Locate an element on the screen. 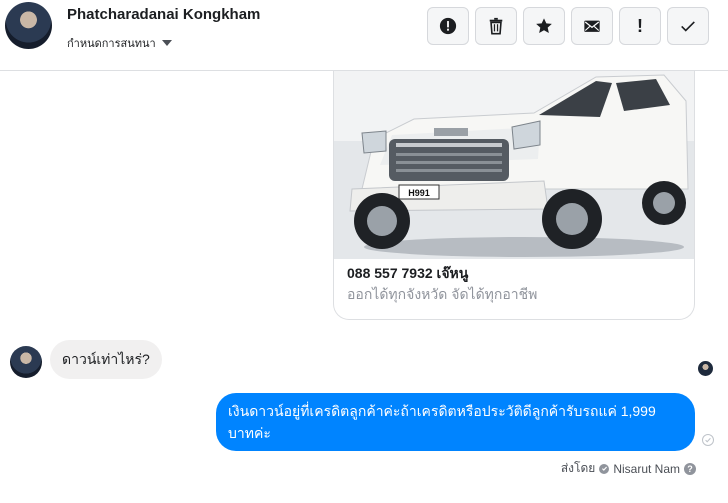 Image resolution: width=728 pixels, height=503 pixels. question-mark-icon: ? is located at coordinates (690, 468).